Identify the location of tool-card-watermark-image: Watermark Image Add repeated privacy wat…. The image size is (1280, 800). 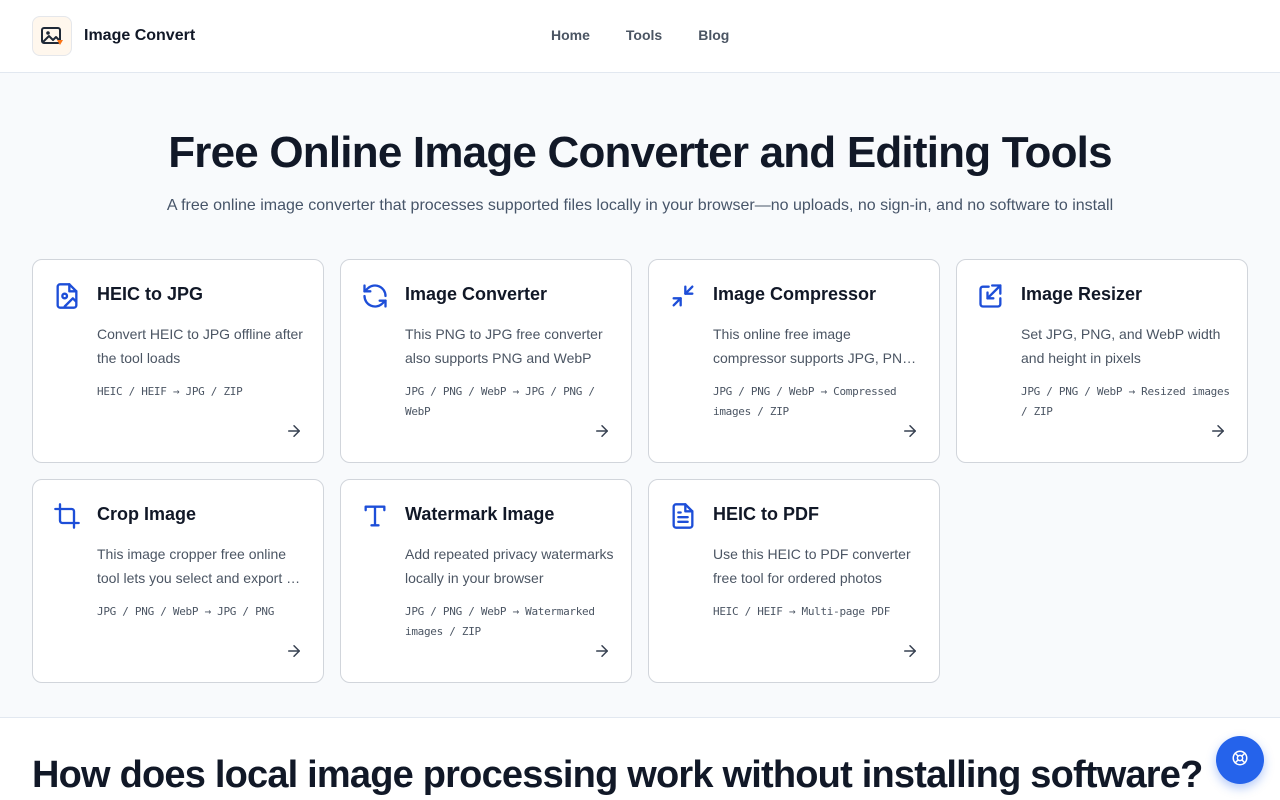
(486, 581).